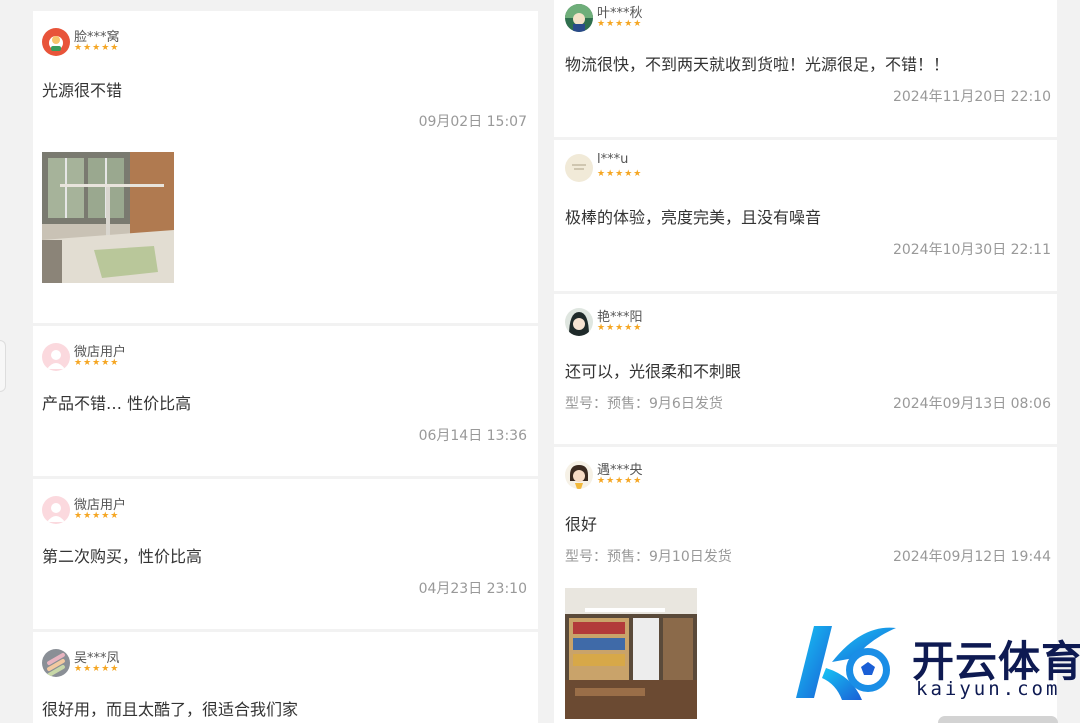  I want to click on review-time: 06月14日 13:36, so click(472, 436).